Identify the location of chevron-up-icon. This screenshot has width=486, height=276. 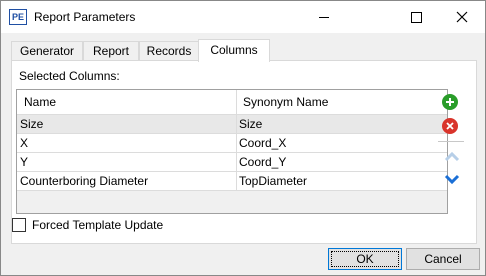
(452, 156).